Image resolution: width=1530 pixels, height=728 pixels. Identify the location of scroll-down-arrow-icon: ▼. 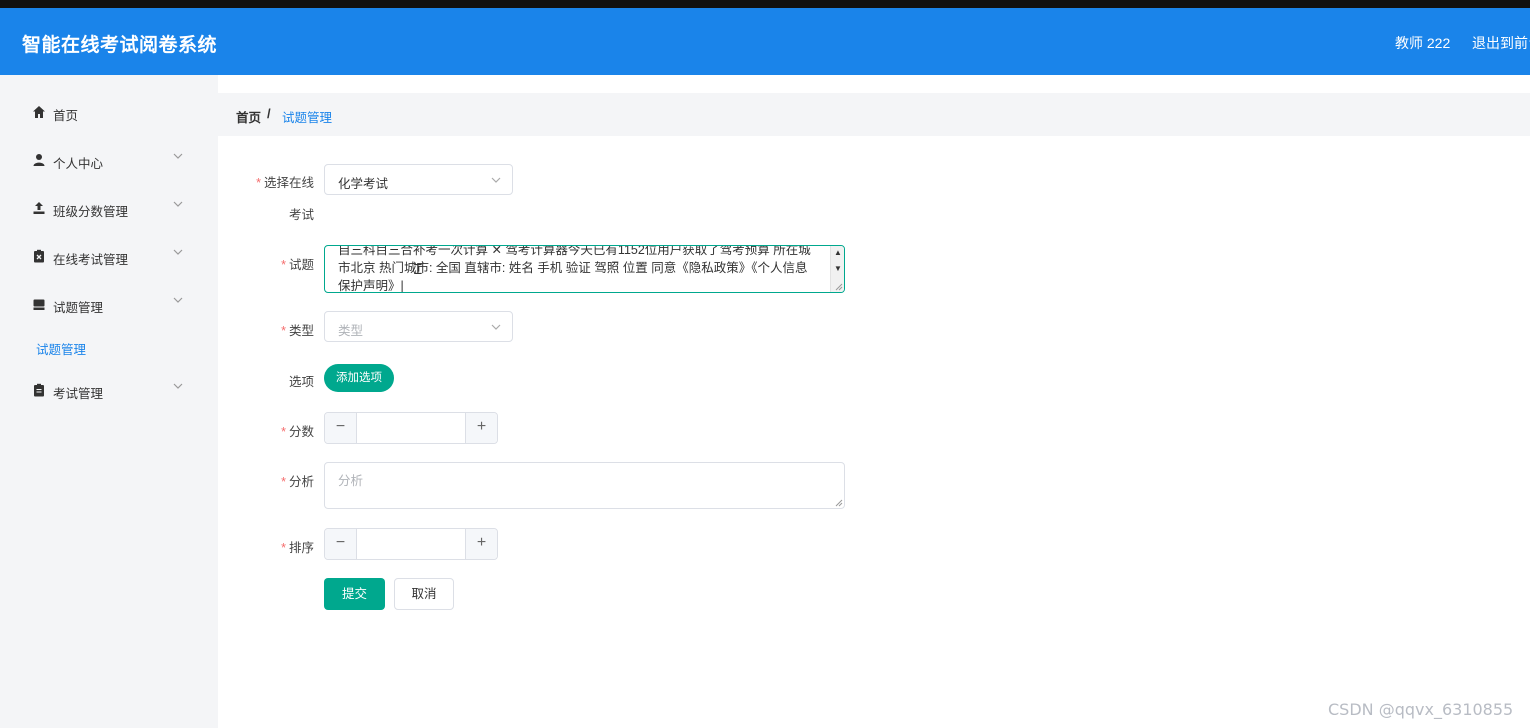
(838, 269).